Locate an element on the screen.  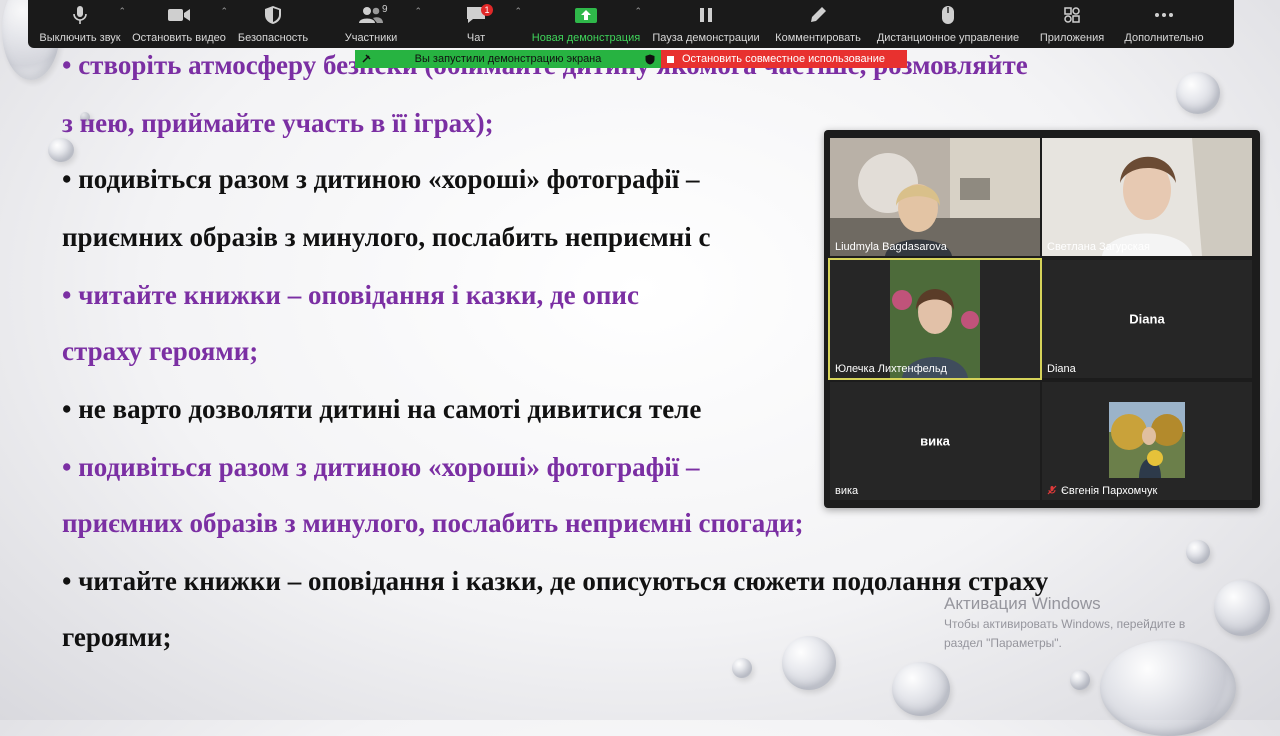
participant-tile: вика вика is located at coordinates (935, 441).